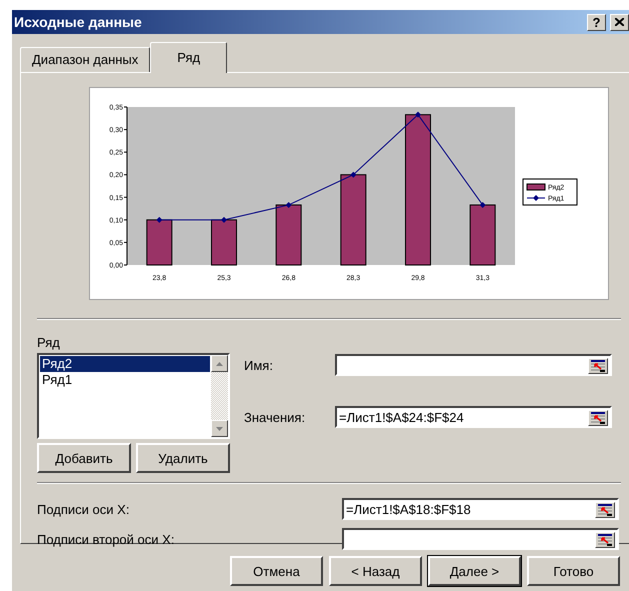 This screenshot has height=591, width=629. Describe the element at coordinates (219, 396) in the screenshot. I see `scroll-bar` at that location.